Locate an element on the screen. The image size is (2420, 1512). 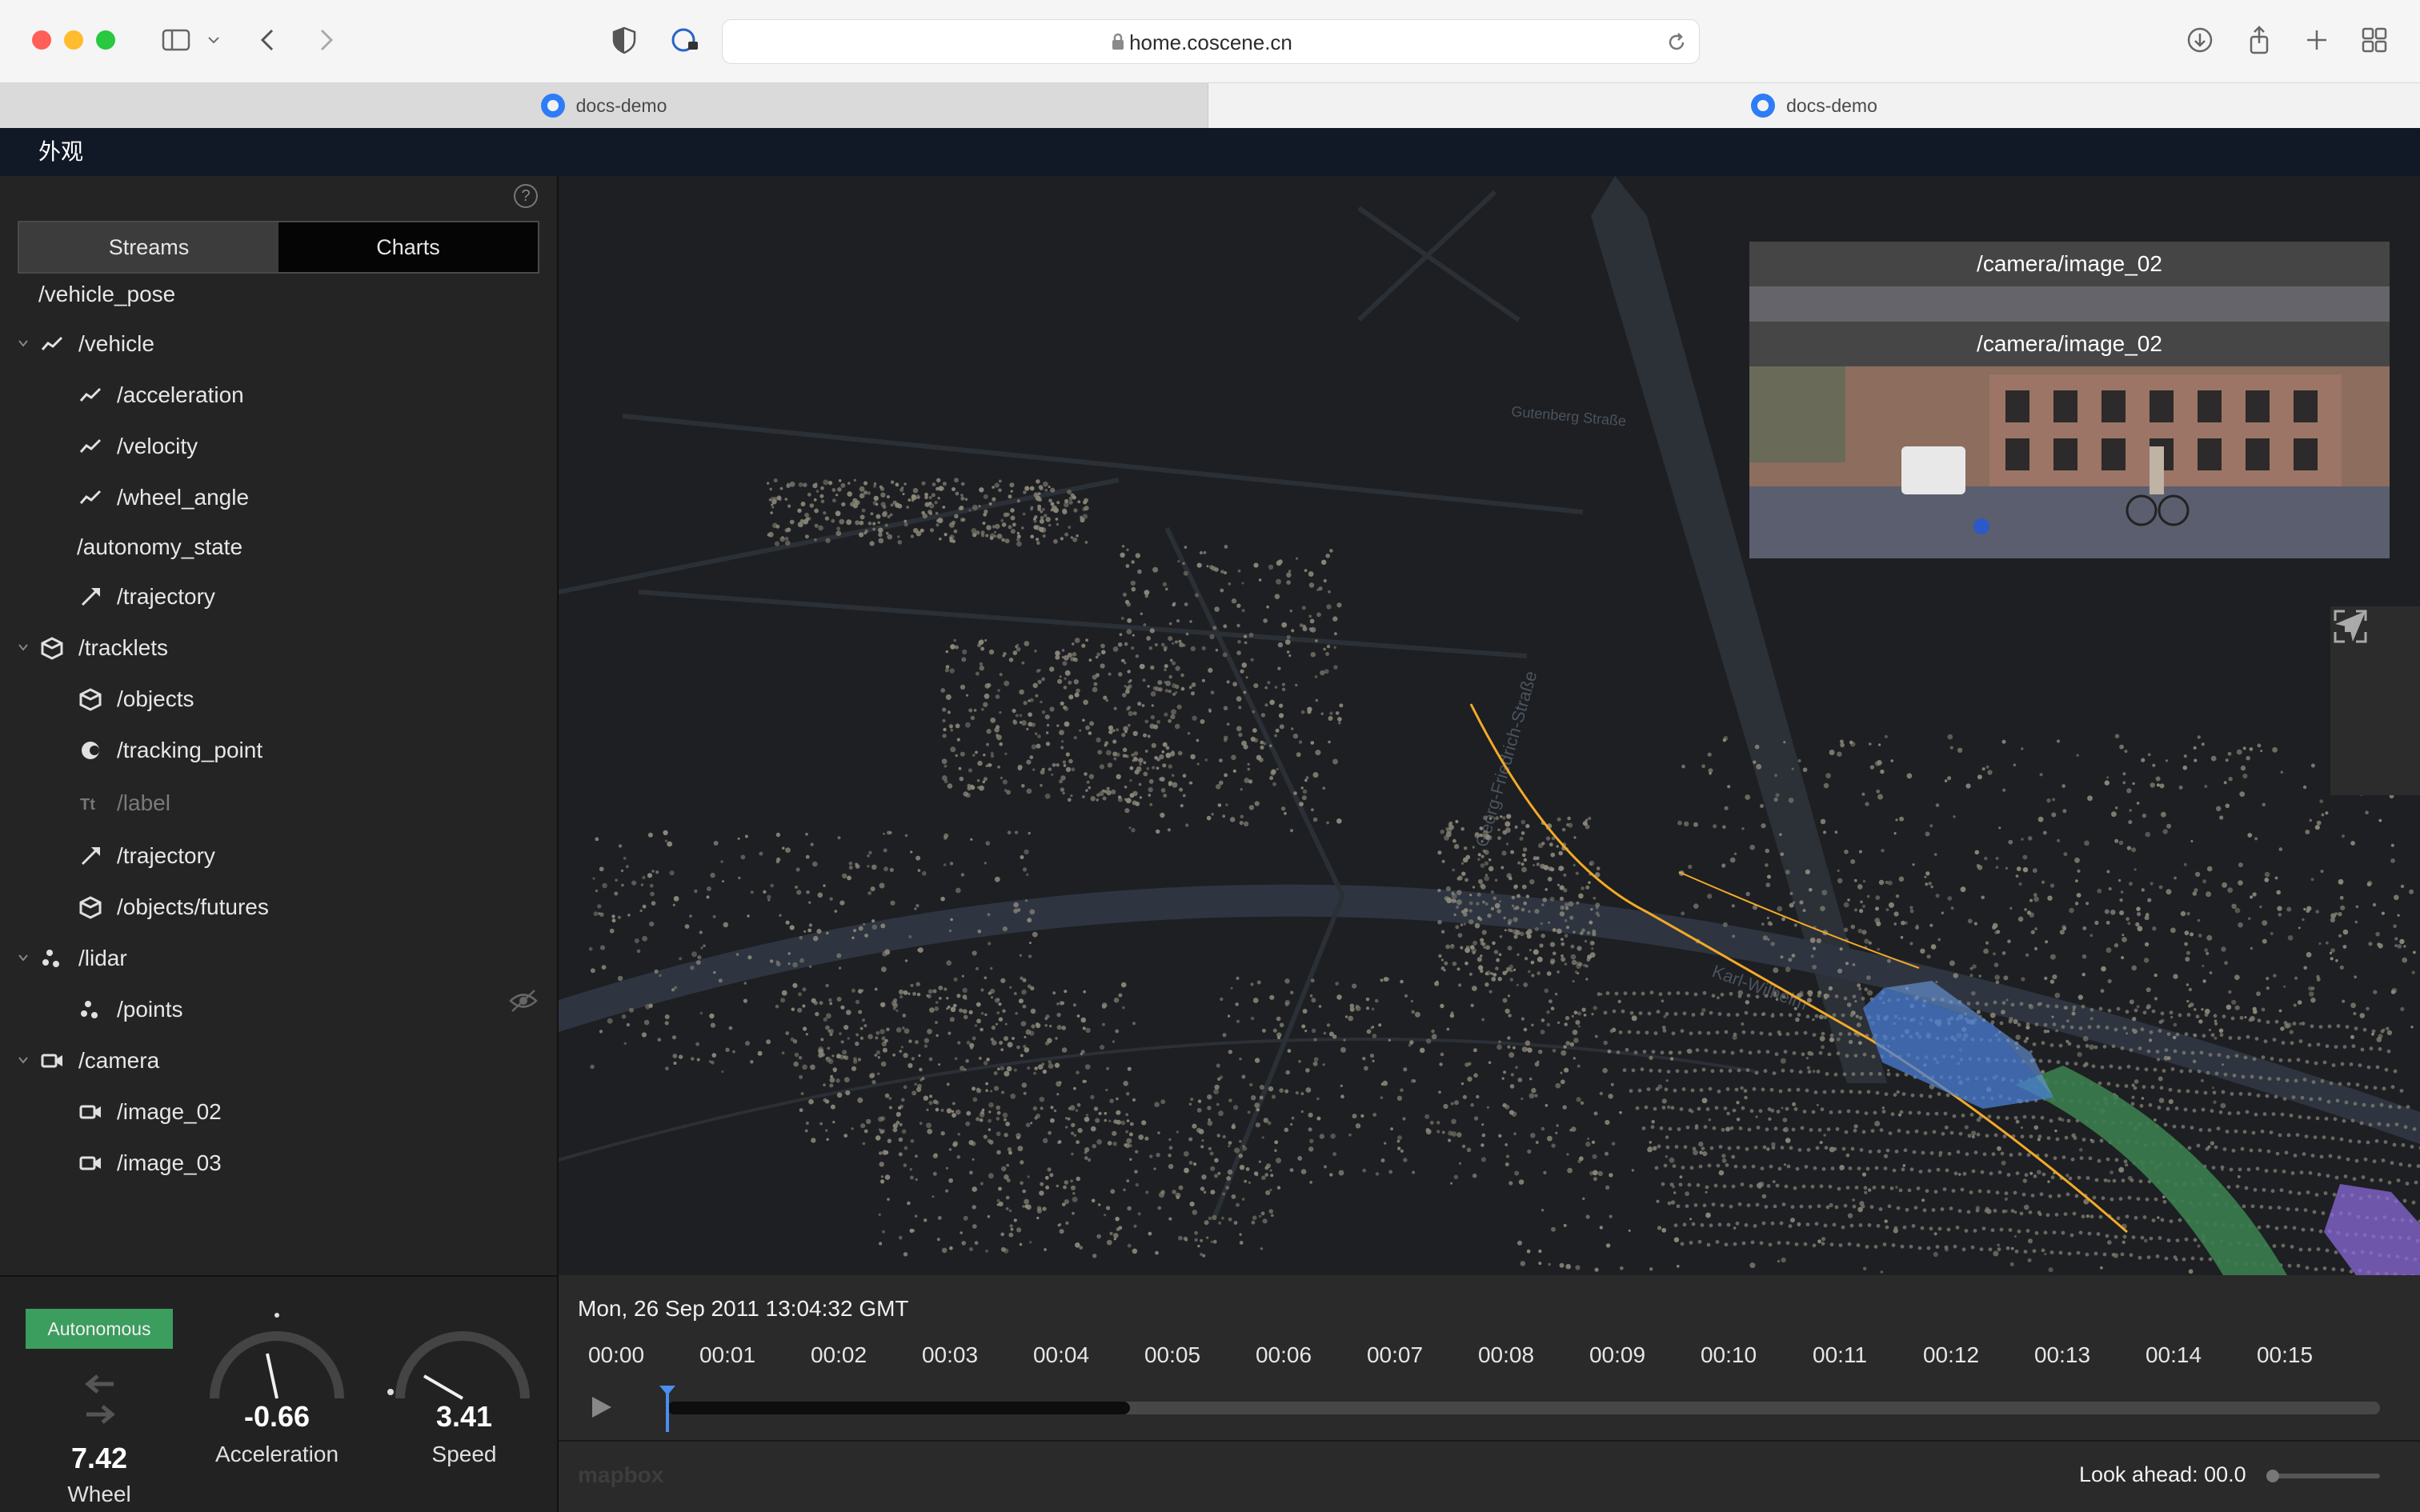
timeline-track is located at coordinates (1523, 1408).